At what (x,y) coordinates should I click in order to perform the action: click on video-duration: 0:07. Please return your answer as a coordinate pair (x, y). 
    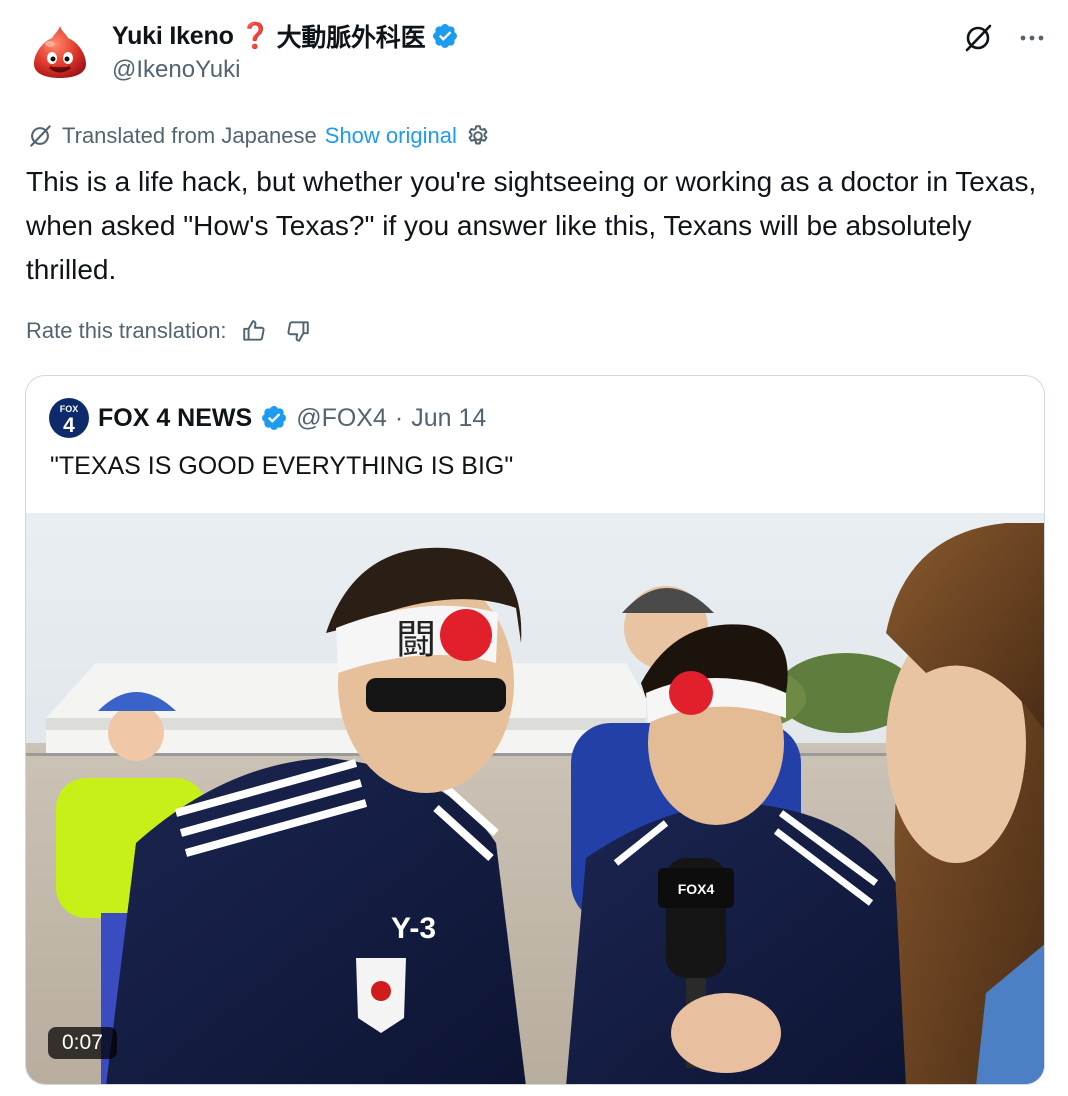
    Looking at the image, I should click on (82, 1043).